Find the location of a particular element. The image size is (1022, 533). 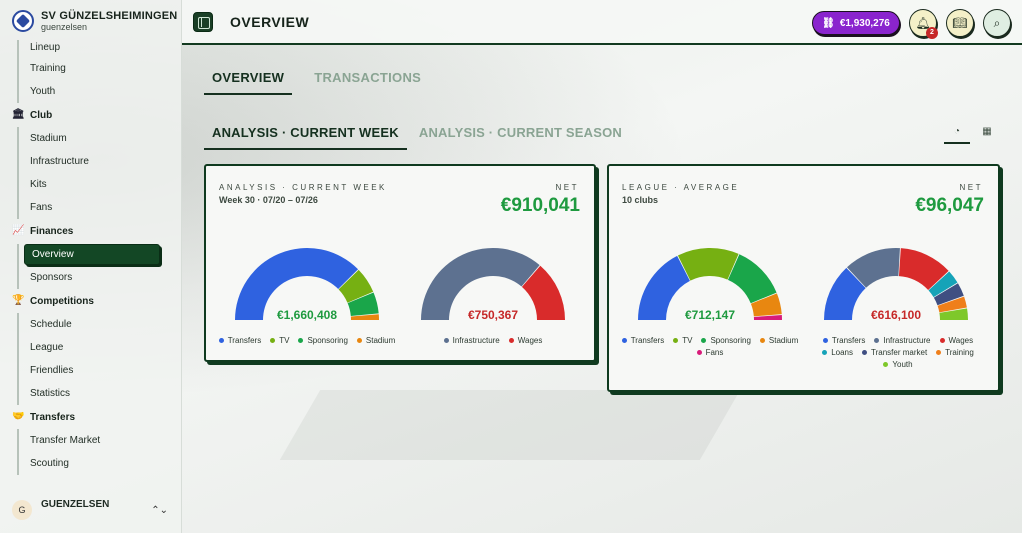

sidebar-item-schedule: Schedule is located at coordinates (100, 324).